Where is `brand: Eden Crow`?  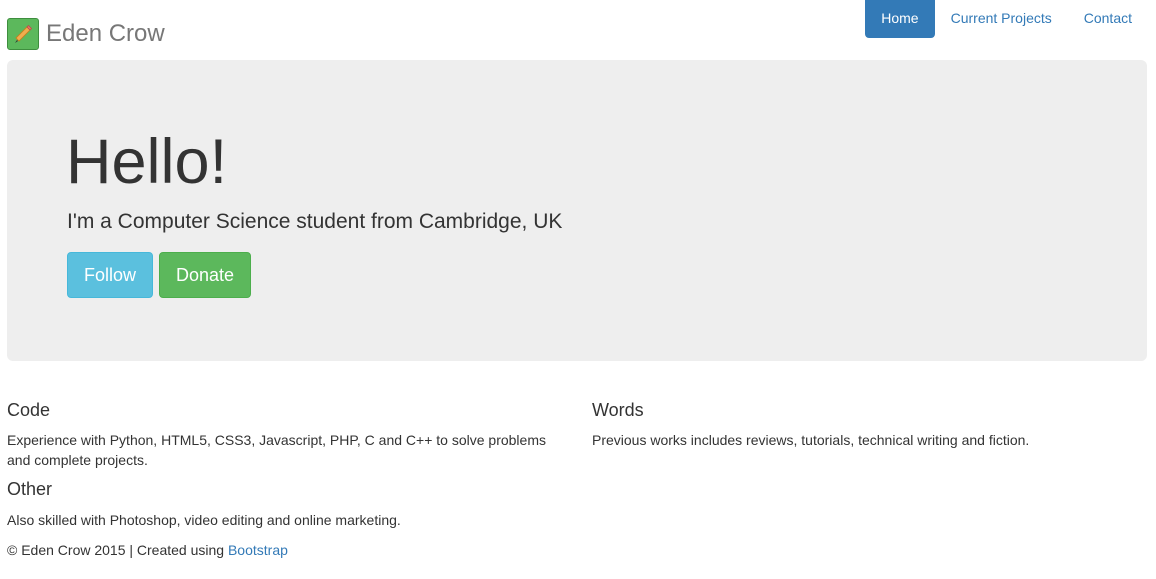
brand: Eden Crow is located at coordinates (86, 34).